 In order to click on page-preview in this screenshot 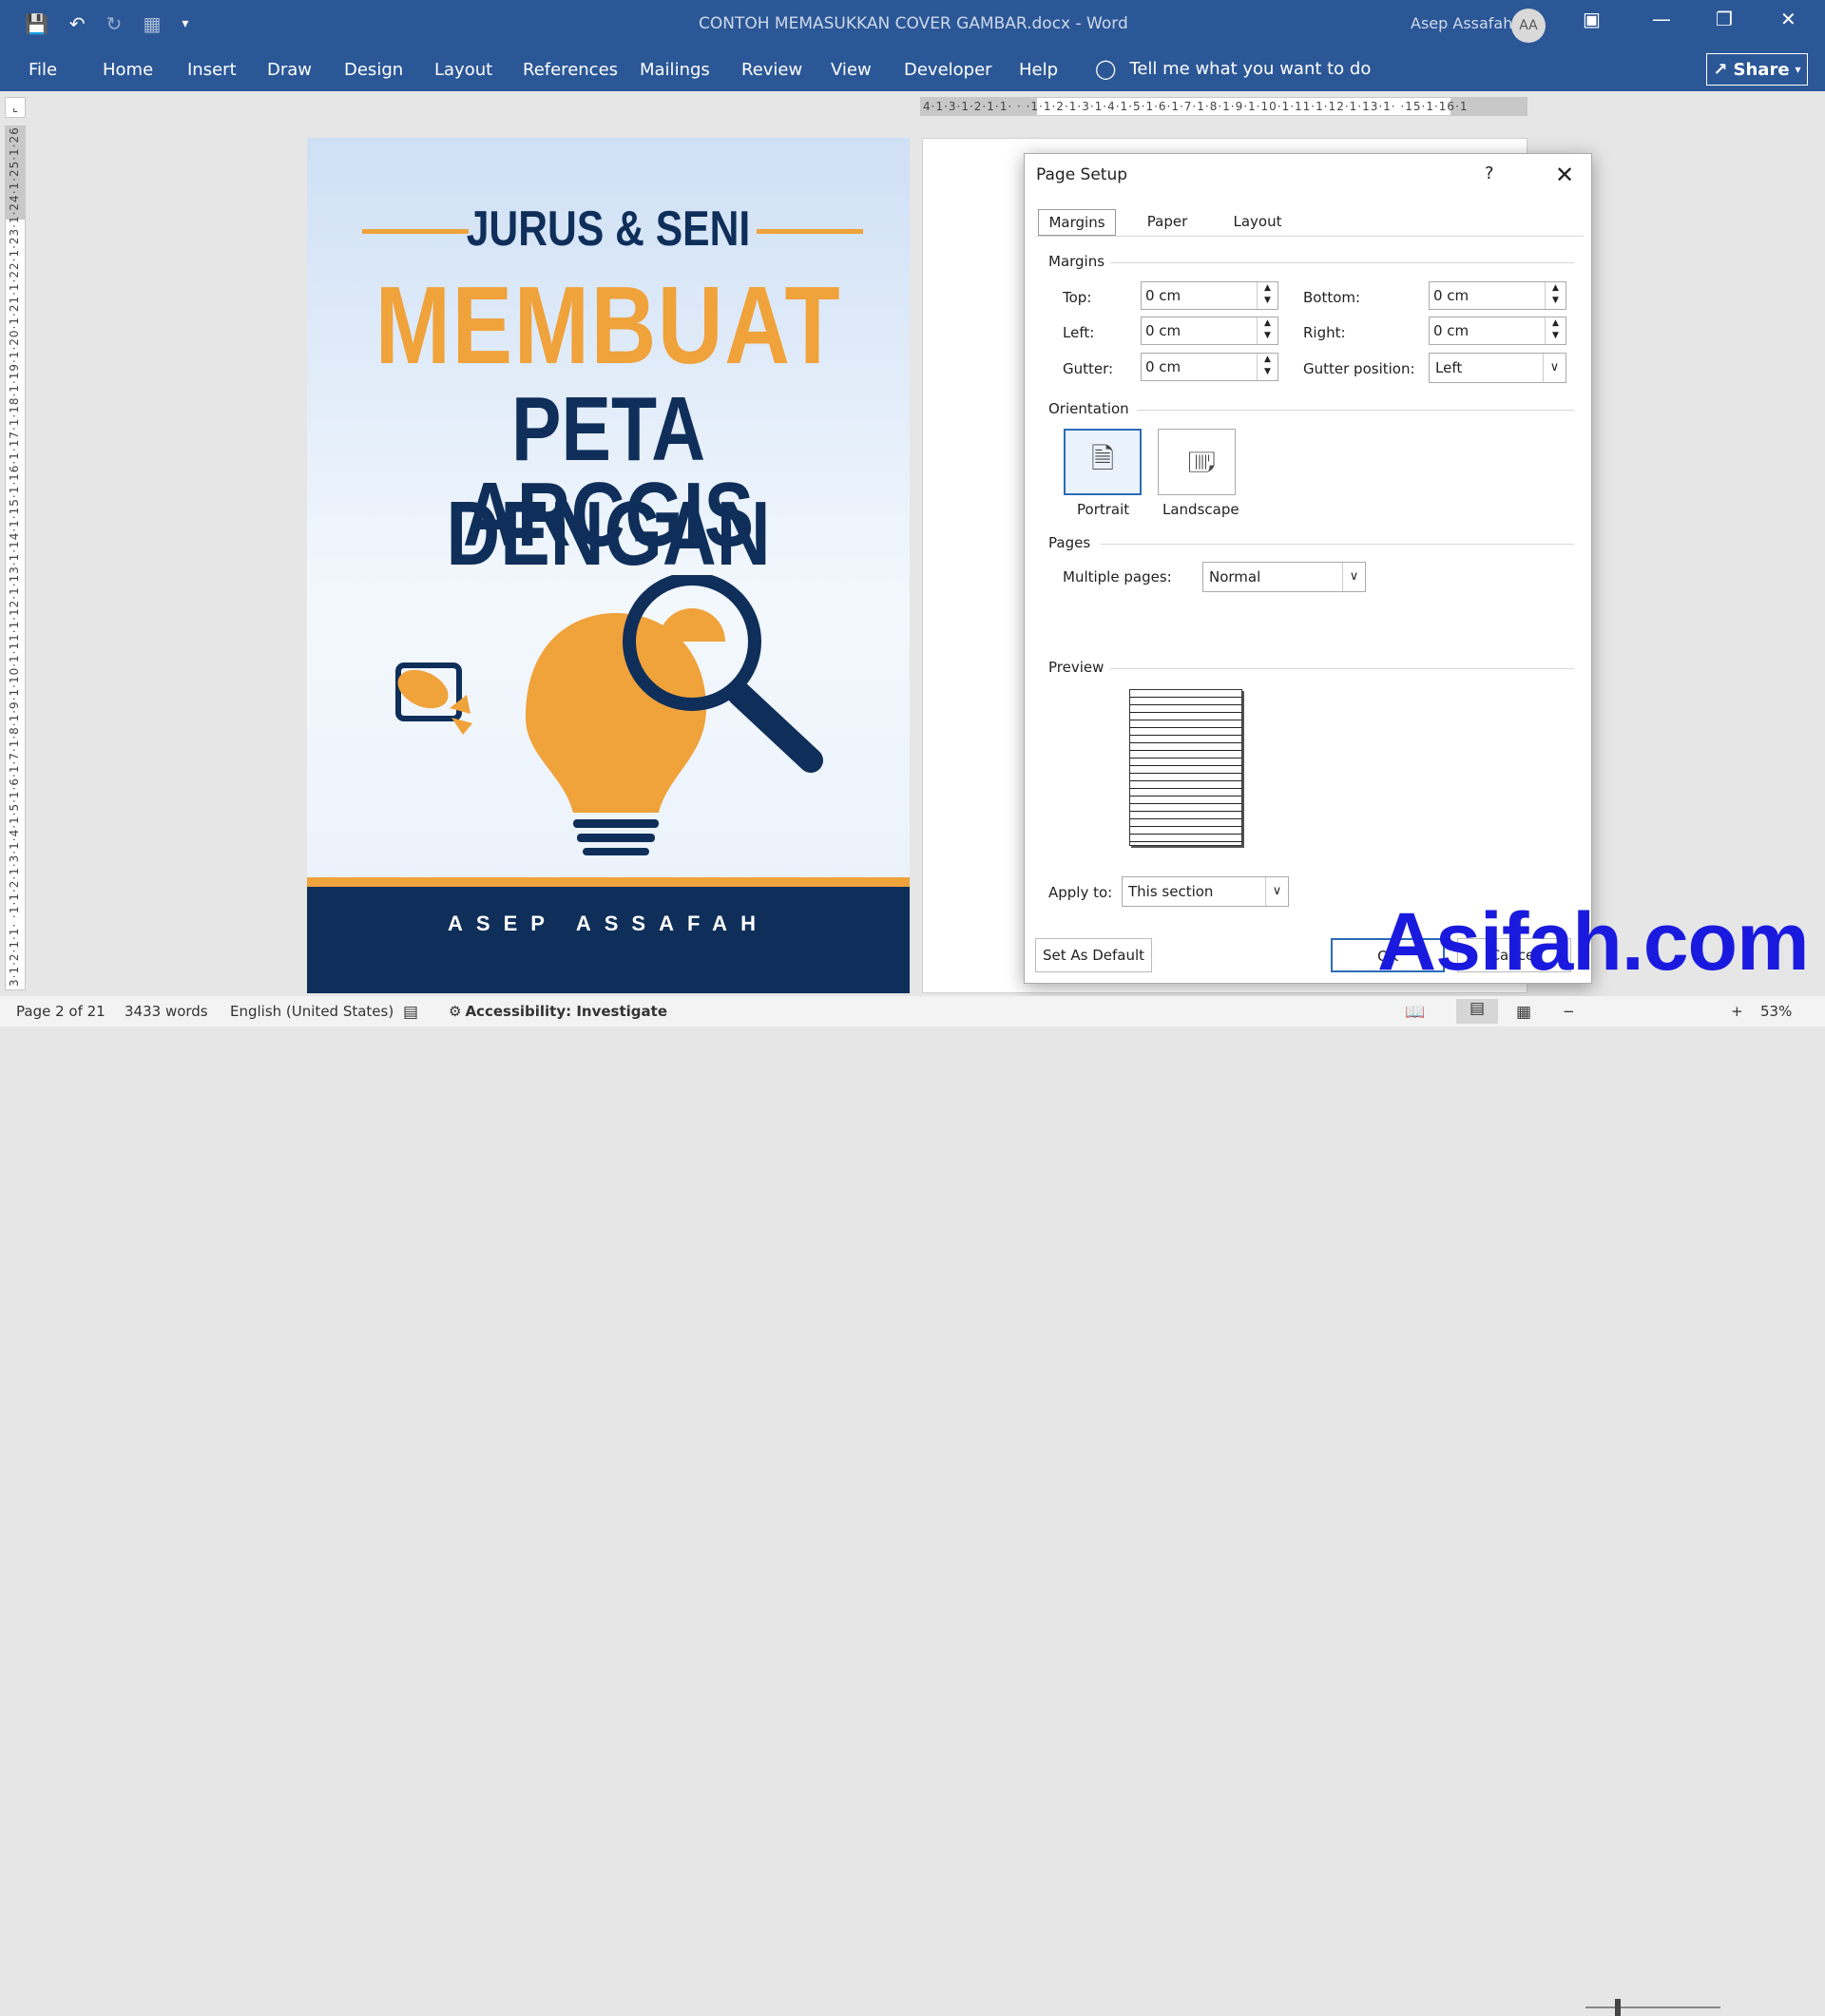, I will do `click(1185, 767)`.